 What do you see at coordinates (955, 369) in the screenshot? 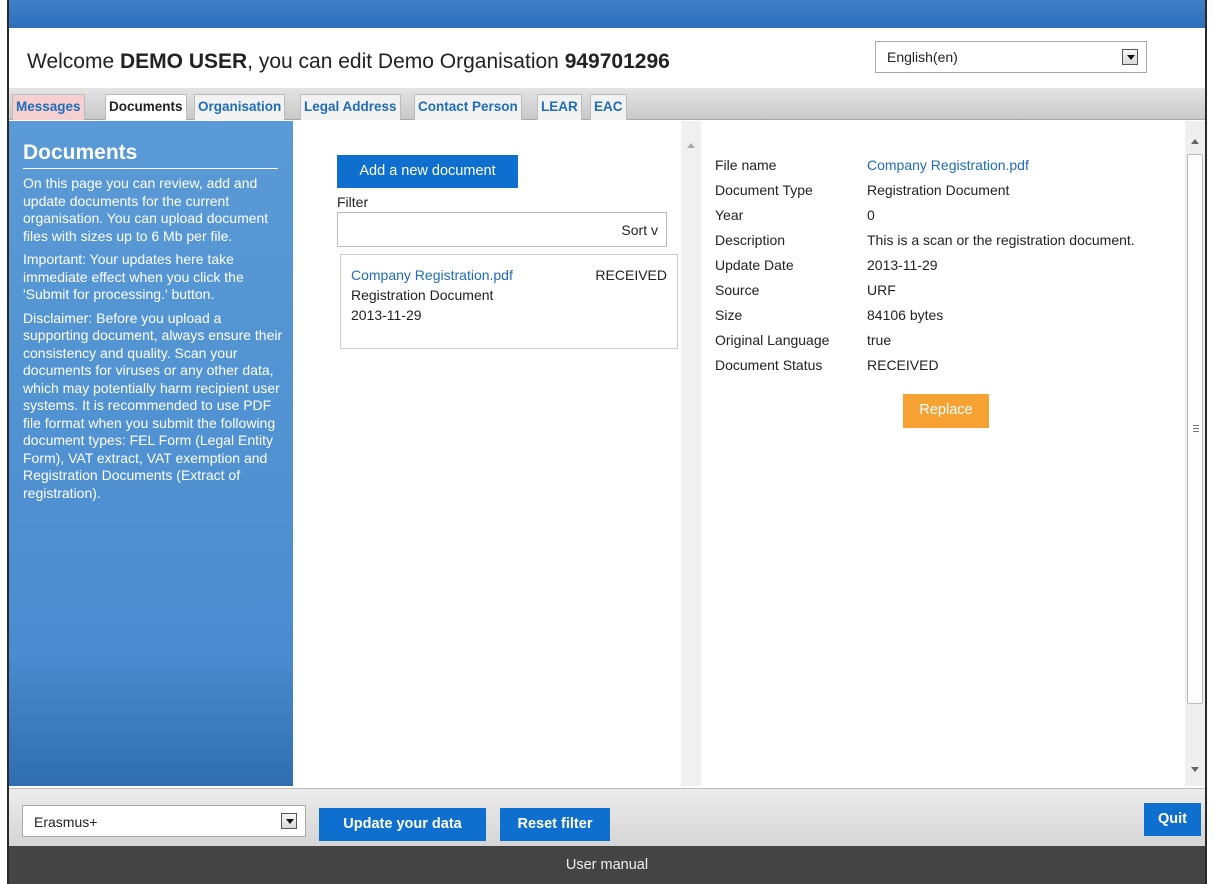
I see `detail-row-document-status: Document Status RECEIVED` at bounding box center [955, 369].